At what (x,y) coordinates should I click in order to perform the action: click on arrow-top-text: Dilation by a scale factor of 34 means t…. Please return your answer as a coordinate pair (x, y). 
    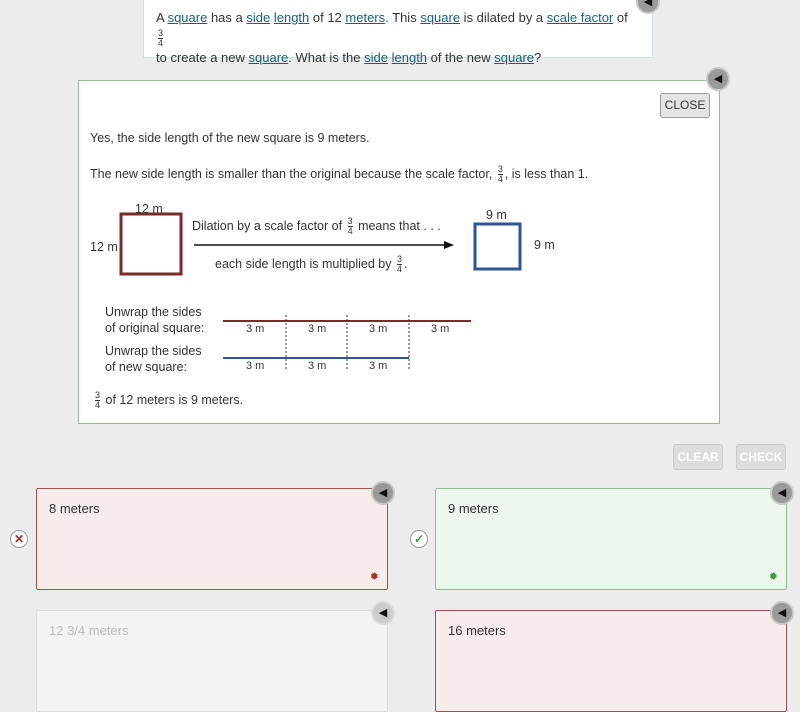
    Looking at the image, I should click on (316, 226).